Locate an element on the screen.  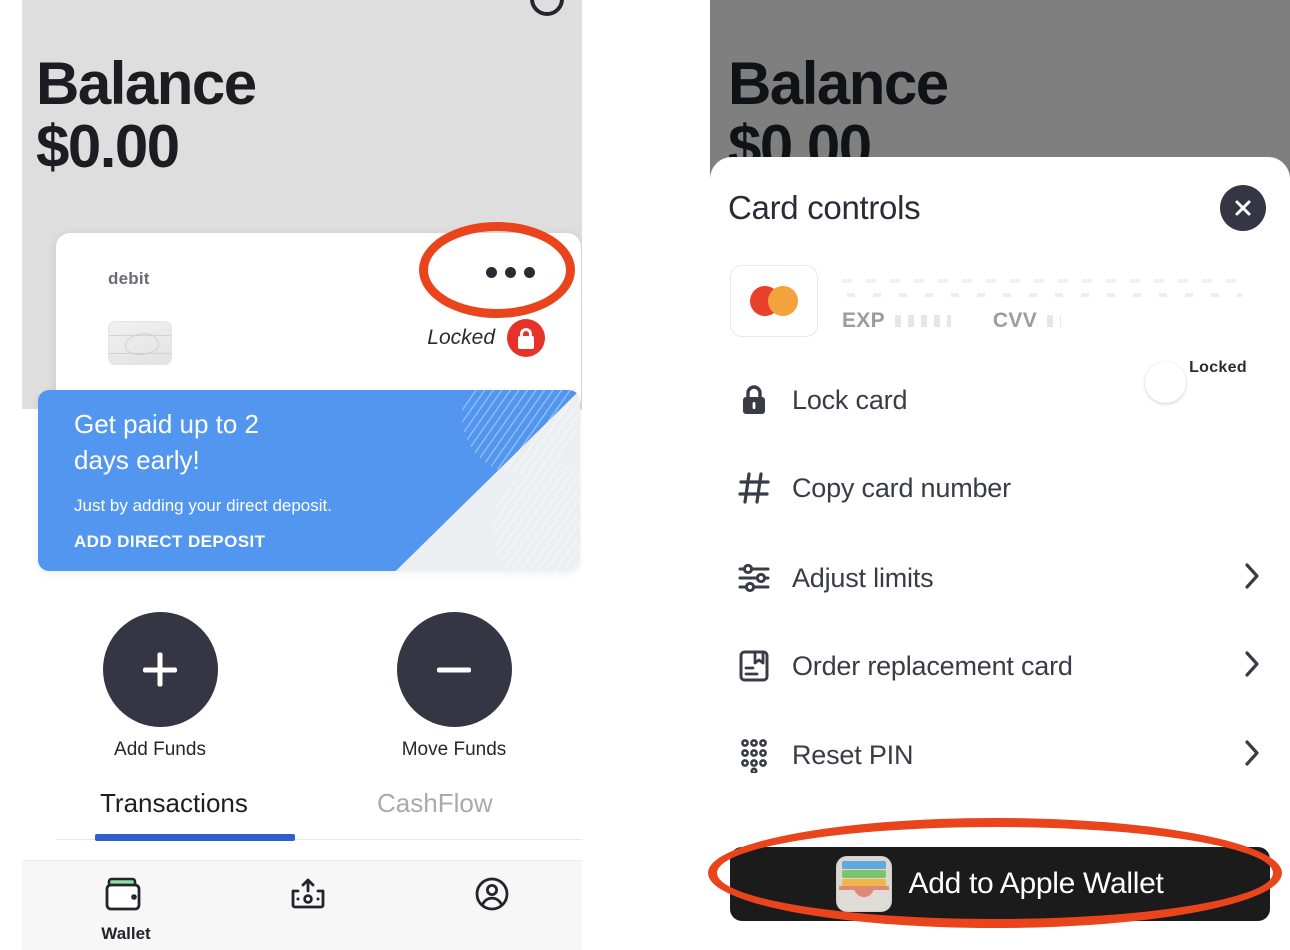
add-funds-button: Add Funds is located at coordinates (160, 686).